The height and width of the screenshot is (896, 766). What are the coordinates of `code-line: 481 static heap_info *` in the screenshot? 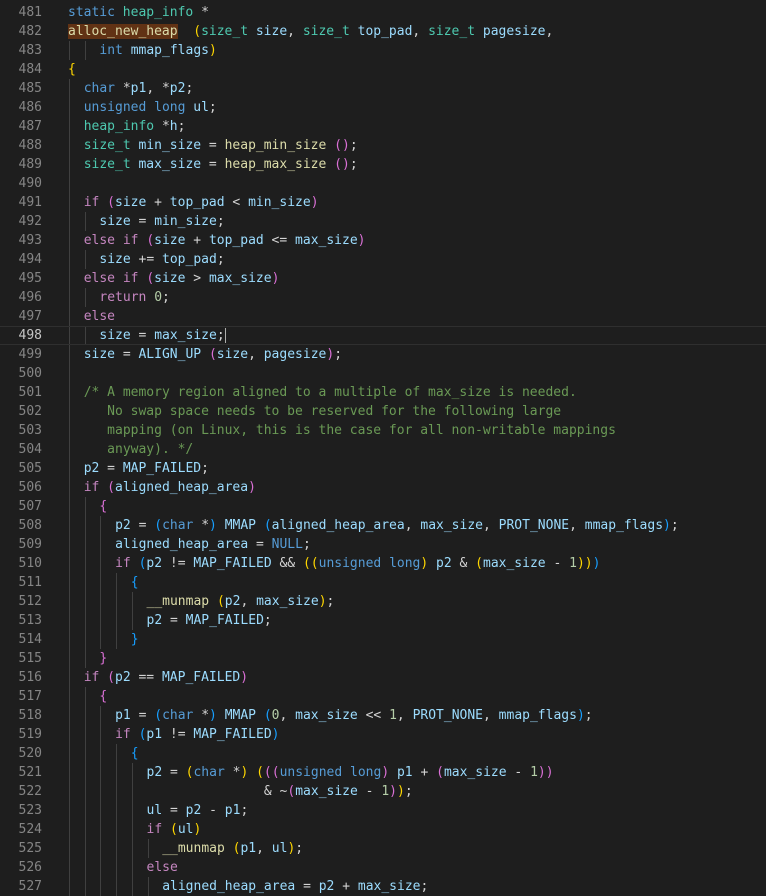 It's located at (383, 12).